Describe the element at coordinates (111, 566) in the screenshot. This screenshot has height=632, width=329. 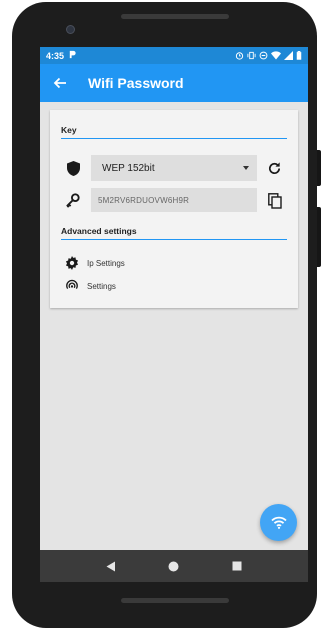
I see `nav-back-icon` at that location.